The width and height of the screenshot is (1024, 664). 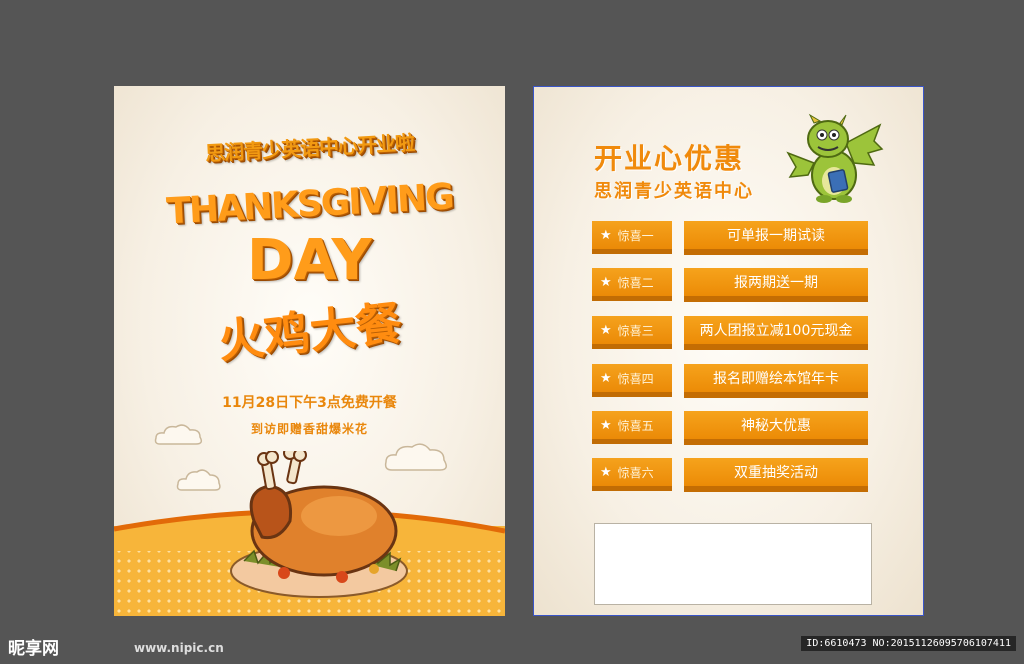 What do you see at coordinates (635, 472) in the screenshot?
I see `offer-tag-label: 惊喜六` at bounding box center [635, 472].